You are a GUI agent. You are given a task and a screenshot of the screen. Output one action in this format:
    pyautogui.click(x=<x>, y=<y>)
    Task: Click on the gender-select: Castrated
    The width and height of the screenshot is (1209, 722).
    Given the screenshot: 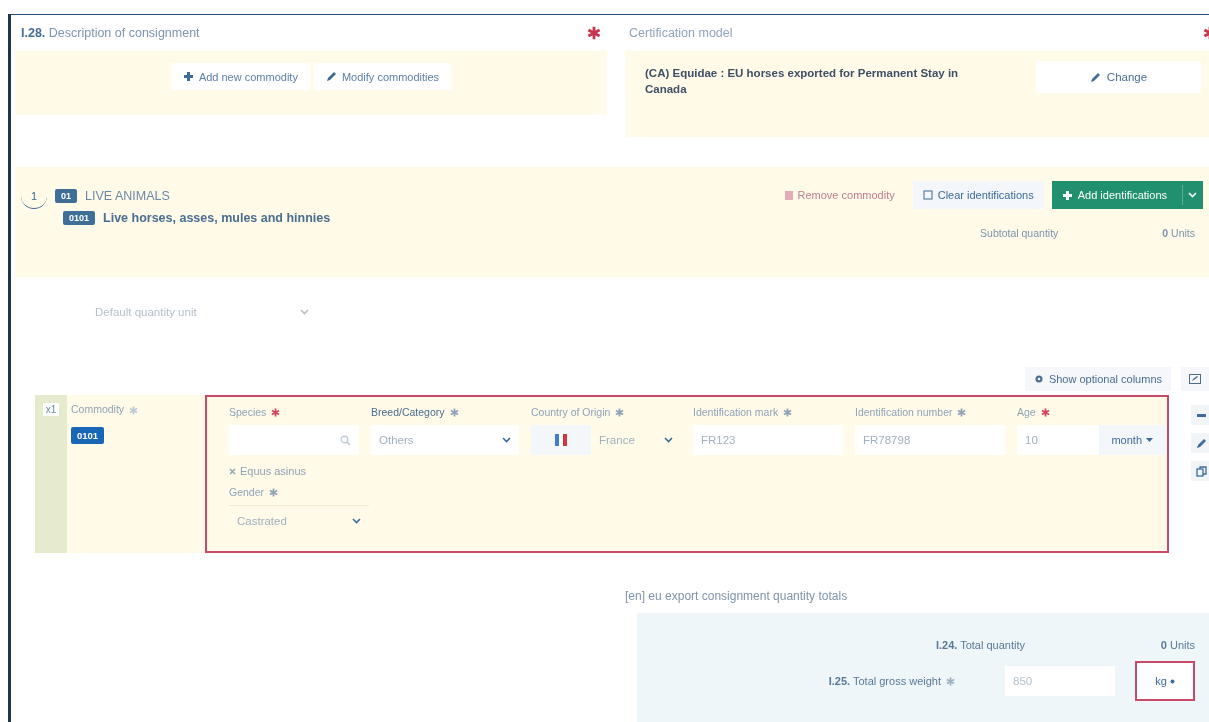 What is the action you would take?
    pyautogui.click(x=299, y=520)
    